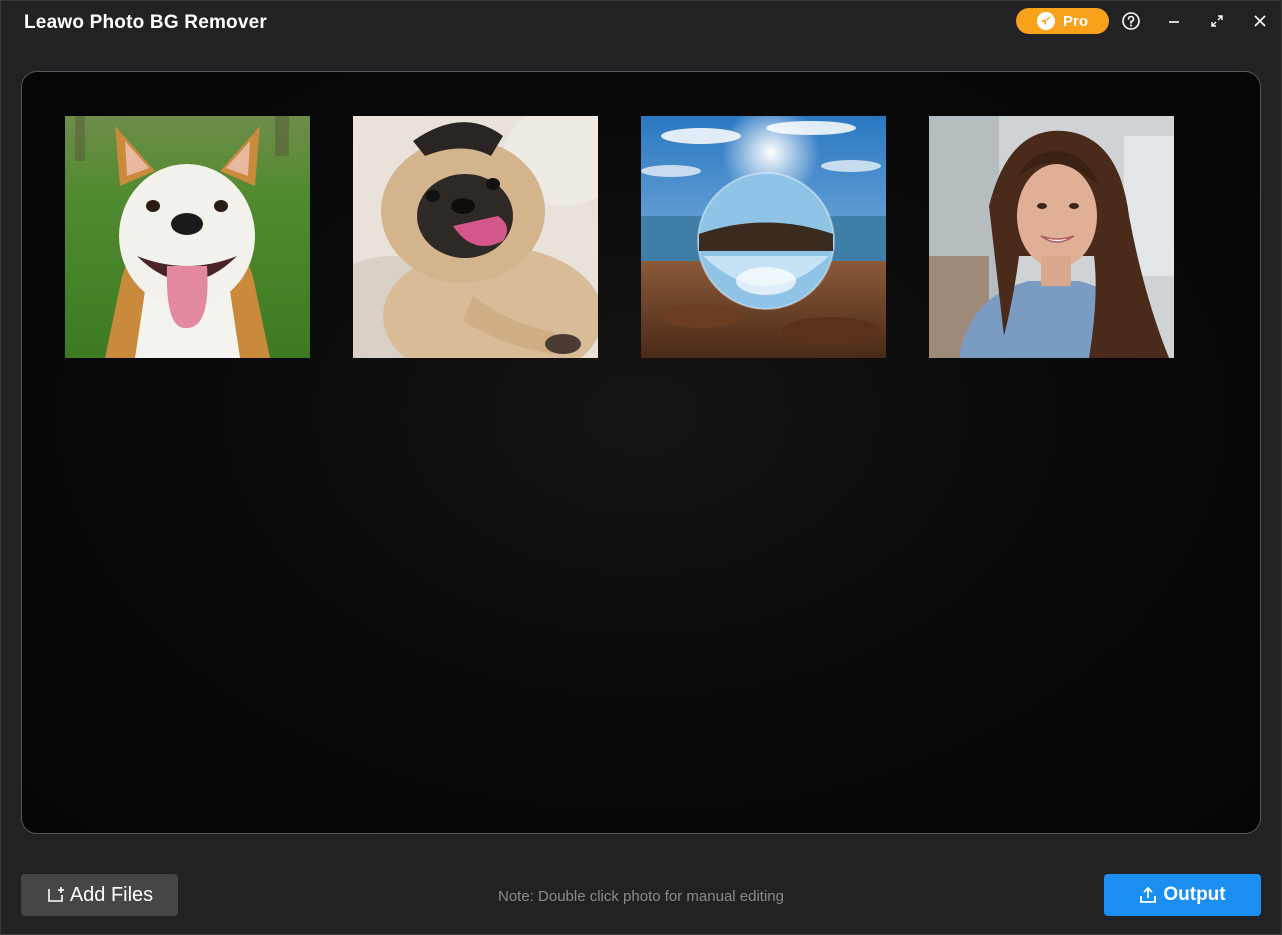 Image resolution: width=1282 pixels, height=935 pixels. I want to click on title-bar: Leawo Photo BG Remover Pro, so click(641, 24).